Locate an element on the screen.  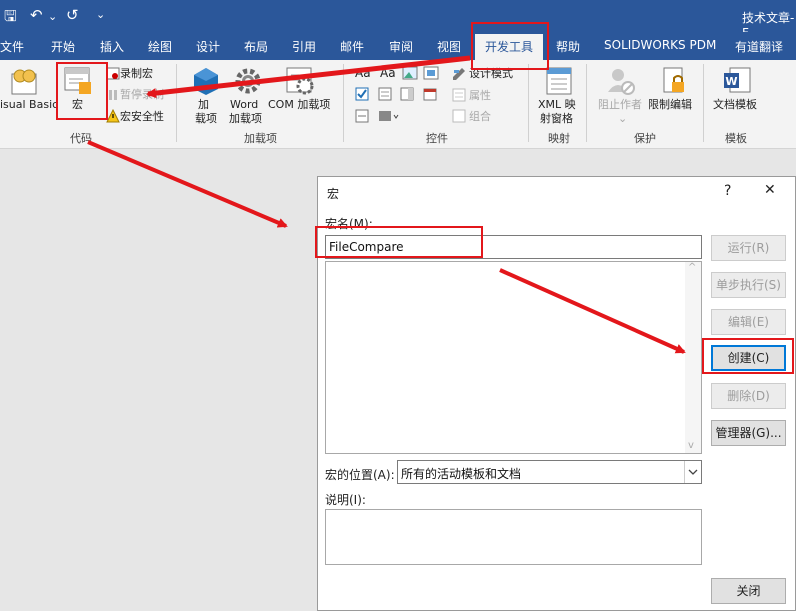
arrow-to-create is located at coordinates (592, 311).